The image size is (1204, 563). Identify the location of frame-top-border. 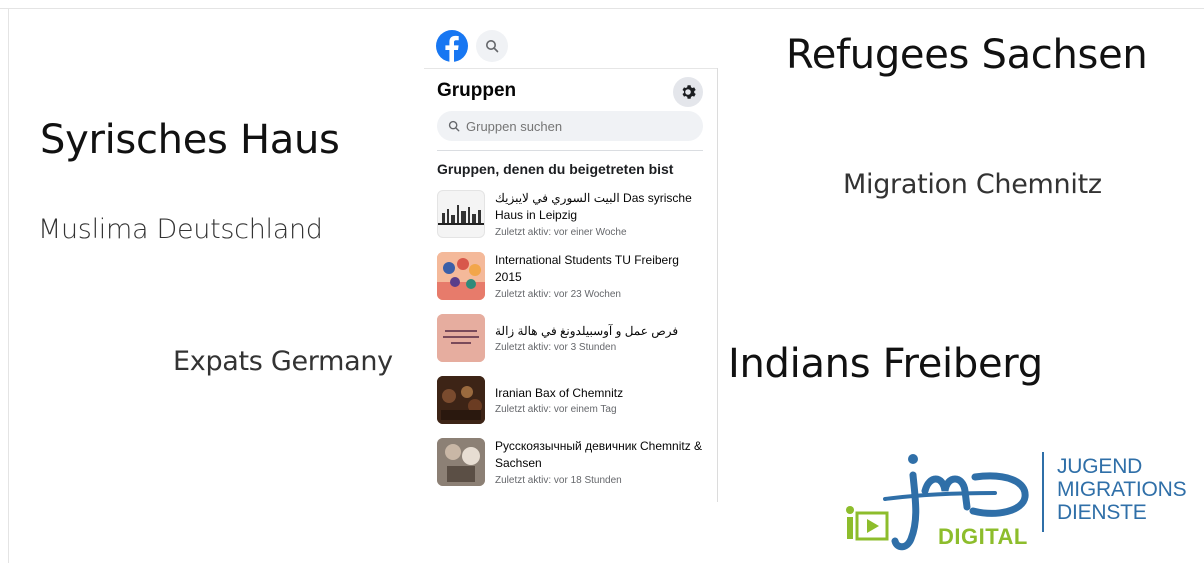
(602, 8).